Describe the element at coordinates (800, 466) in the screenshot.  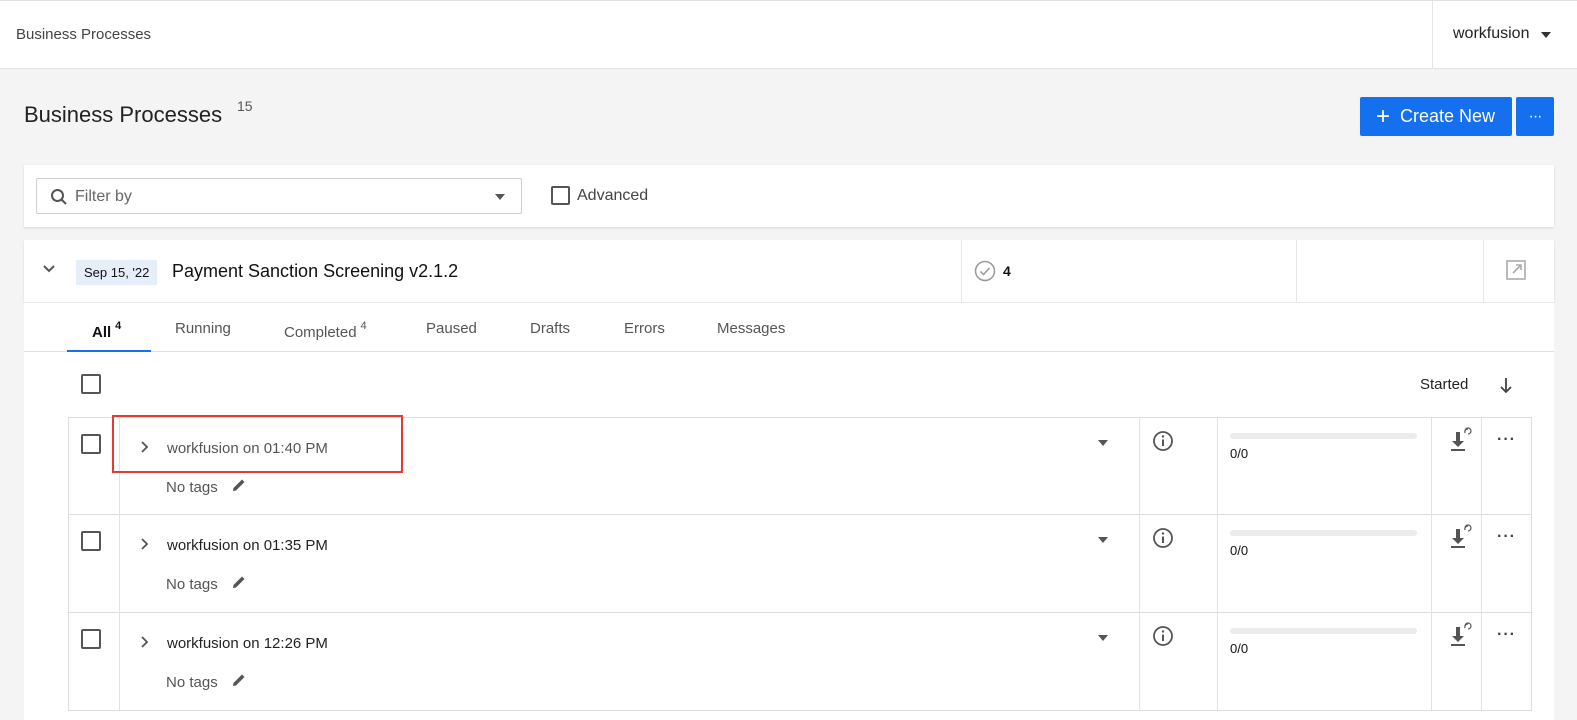
I see `table-row: workfusion on 01:40 PM No tags 0/0 ···` at that location.